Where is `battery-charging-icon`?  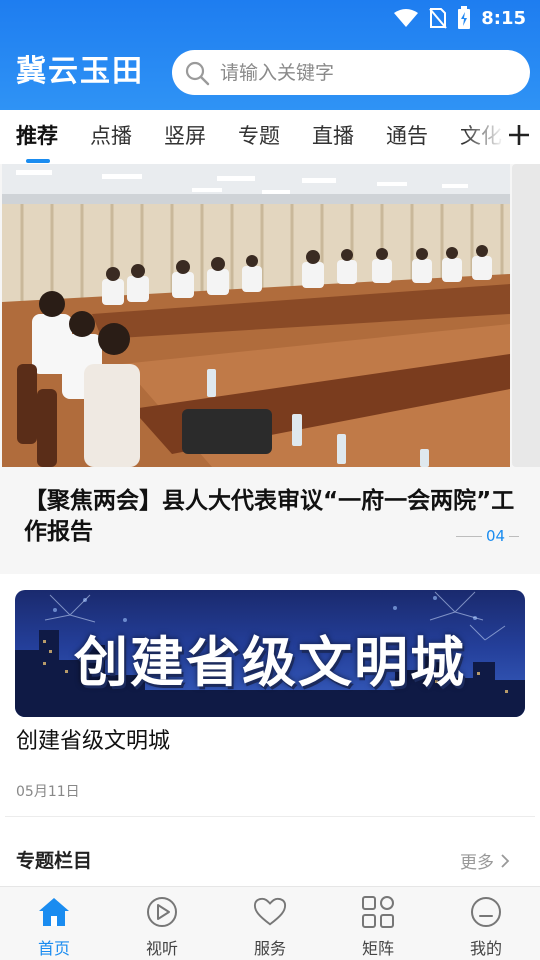 battery-charging-icon is located at coordinates (464, 17).